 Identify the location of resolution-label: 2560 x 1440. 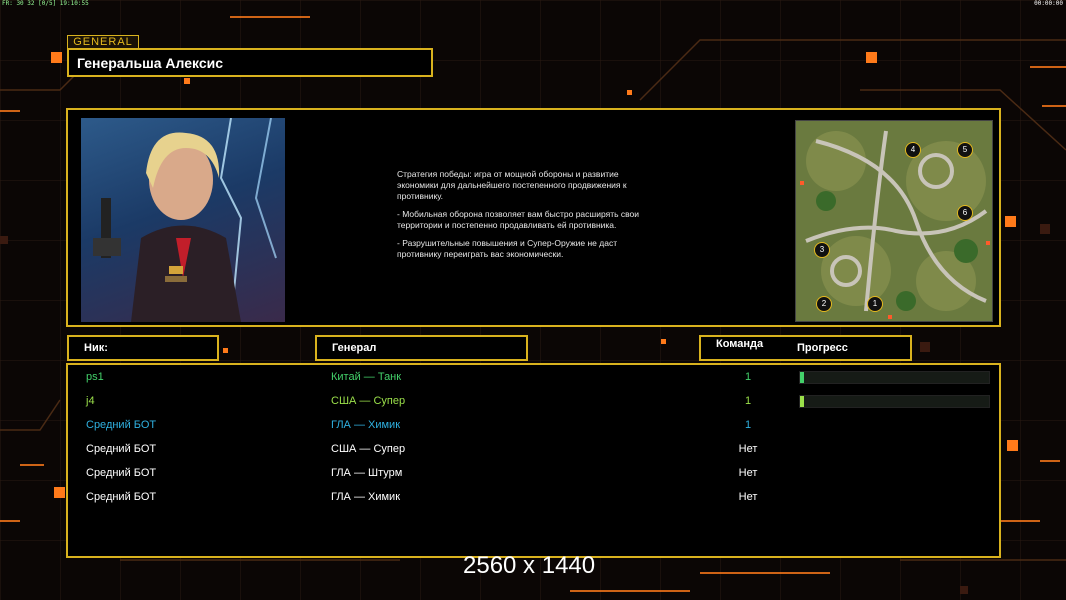
(529, 565).